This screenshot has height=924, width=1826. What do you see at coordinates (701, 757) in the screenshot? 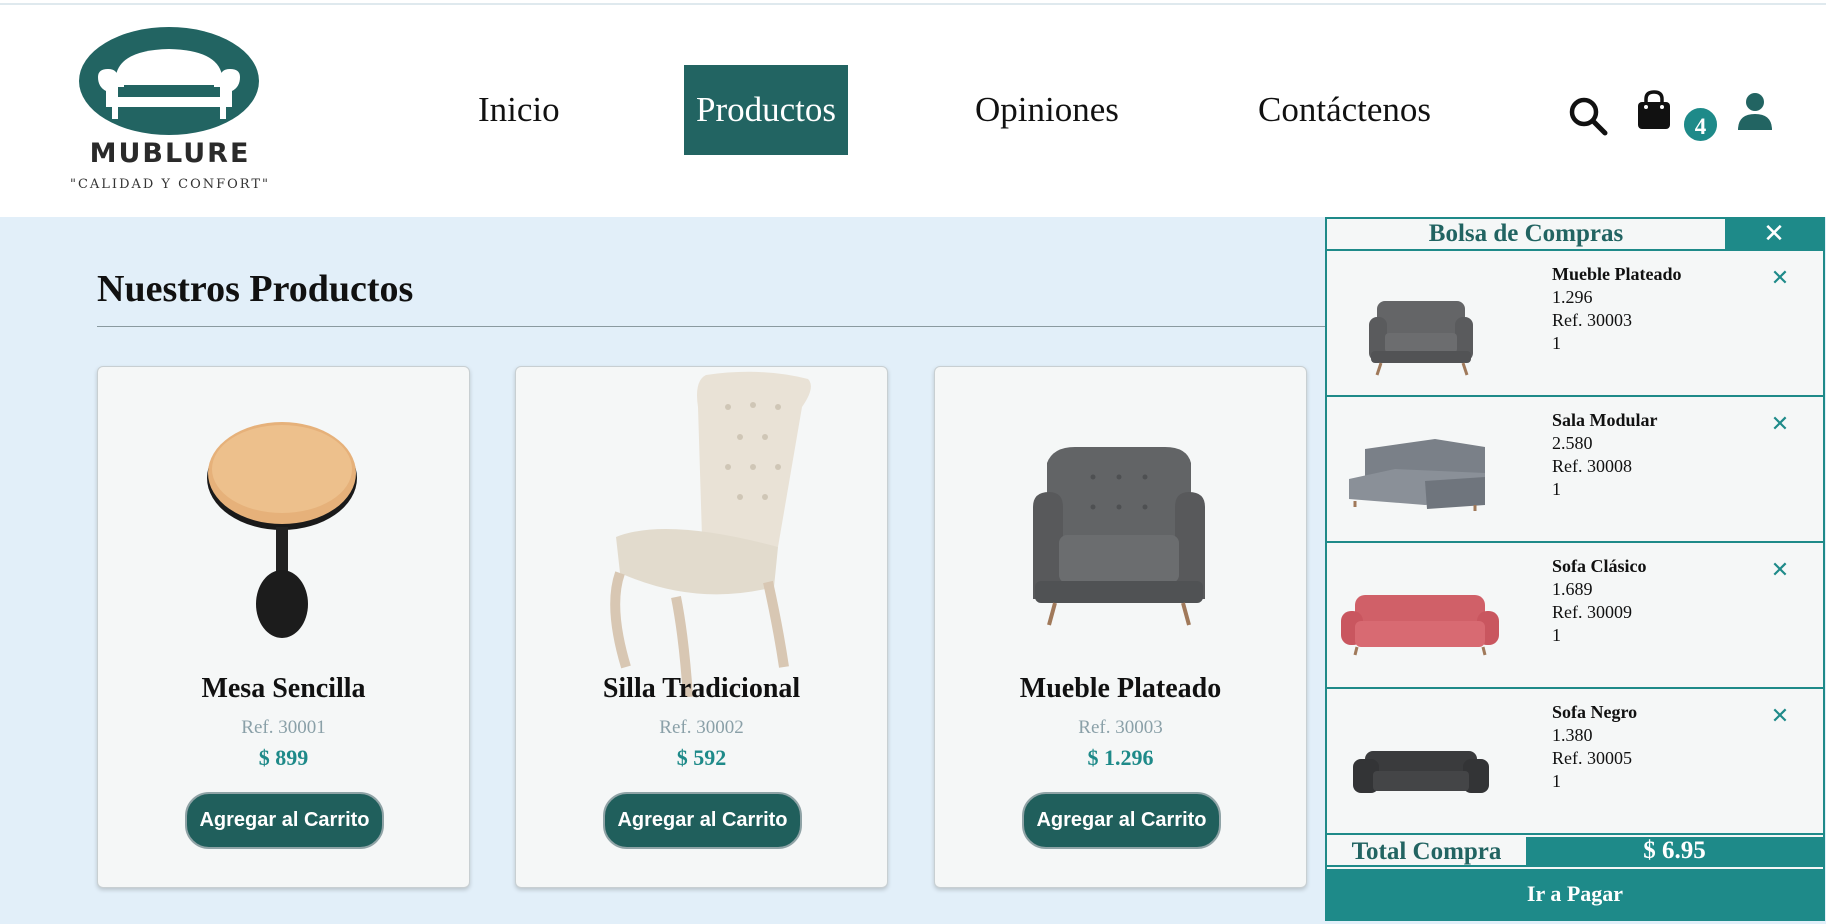
I see `product-price: $ 592` at bounding box center [701, 757].